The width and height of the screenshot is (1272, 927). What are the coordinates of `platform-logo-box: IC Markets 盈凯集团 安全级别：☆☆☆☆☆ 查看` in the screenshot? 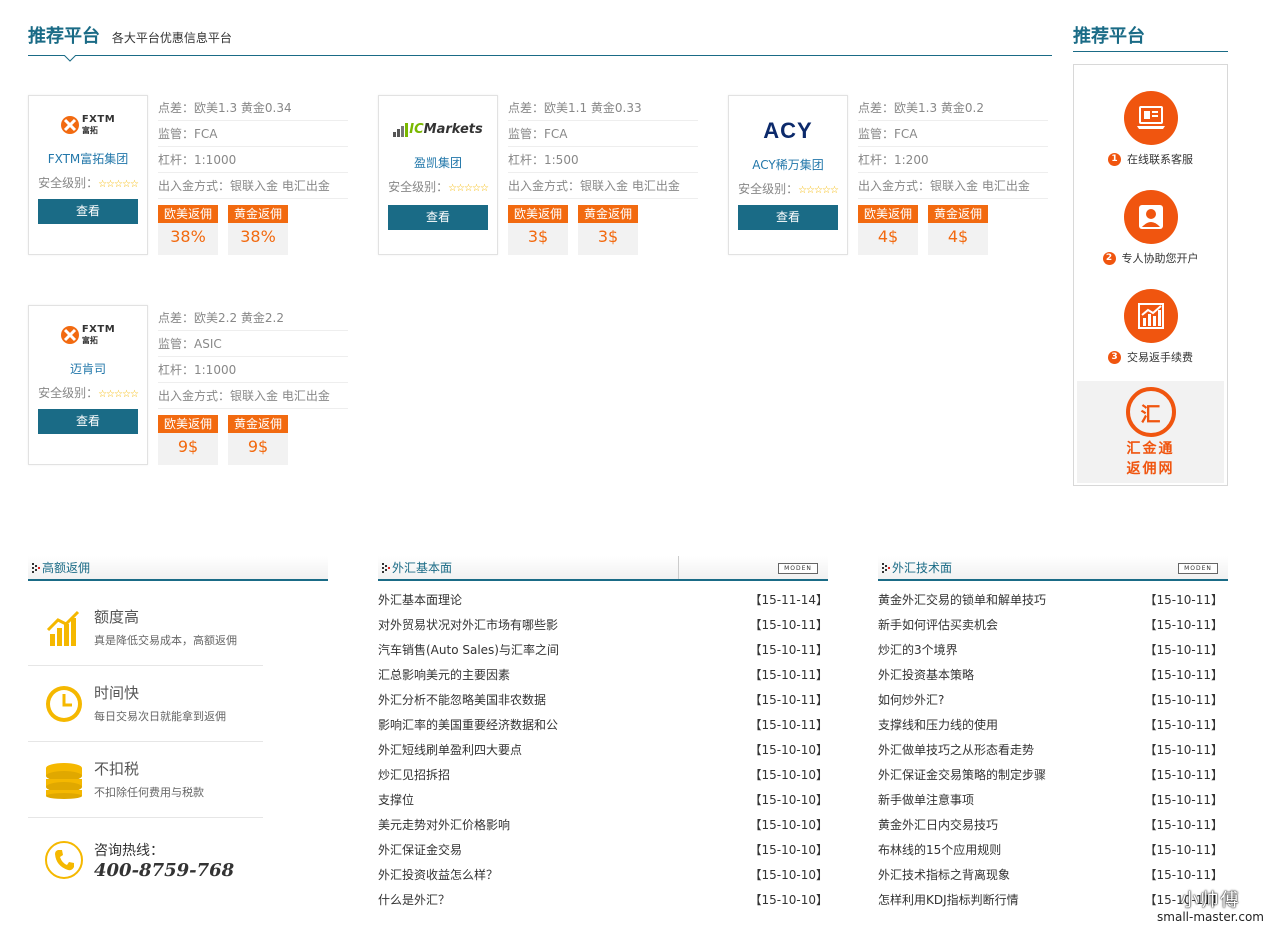 It's located at (438, 175).